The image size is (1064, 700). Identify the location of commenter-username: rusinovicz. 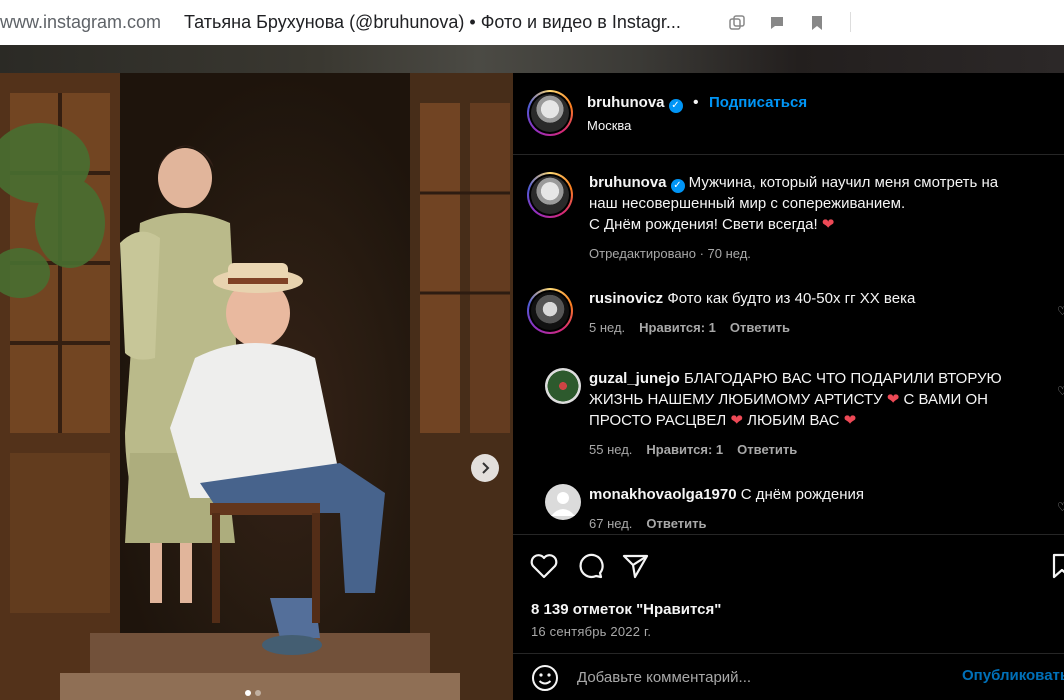
(626, 298).